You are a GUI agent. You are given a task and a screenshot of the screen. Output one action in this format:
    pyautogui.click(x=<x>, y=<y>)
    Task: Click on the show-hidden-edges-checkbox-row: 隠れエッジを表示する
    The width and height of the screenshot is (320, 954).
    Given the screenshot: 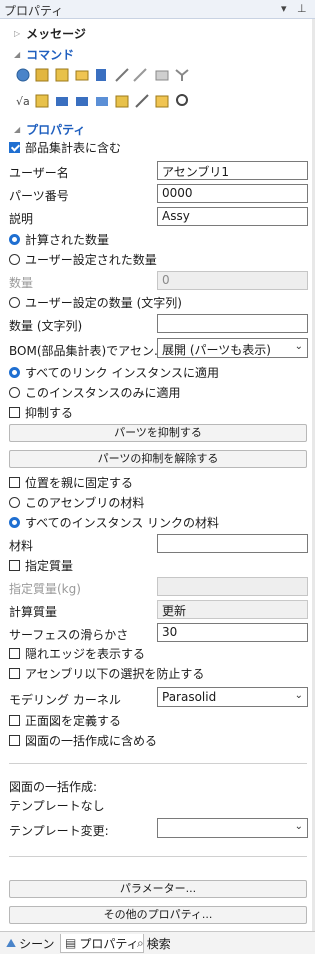 What is the action you would take?
    pyautogui.click(x=77, y=653)
    